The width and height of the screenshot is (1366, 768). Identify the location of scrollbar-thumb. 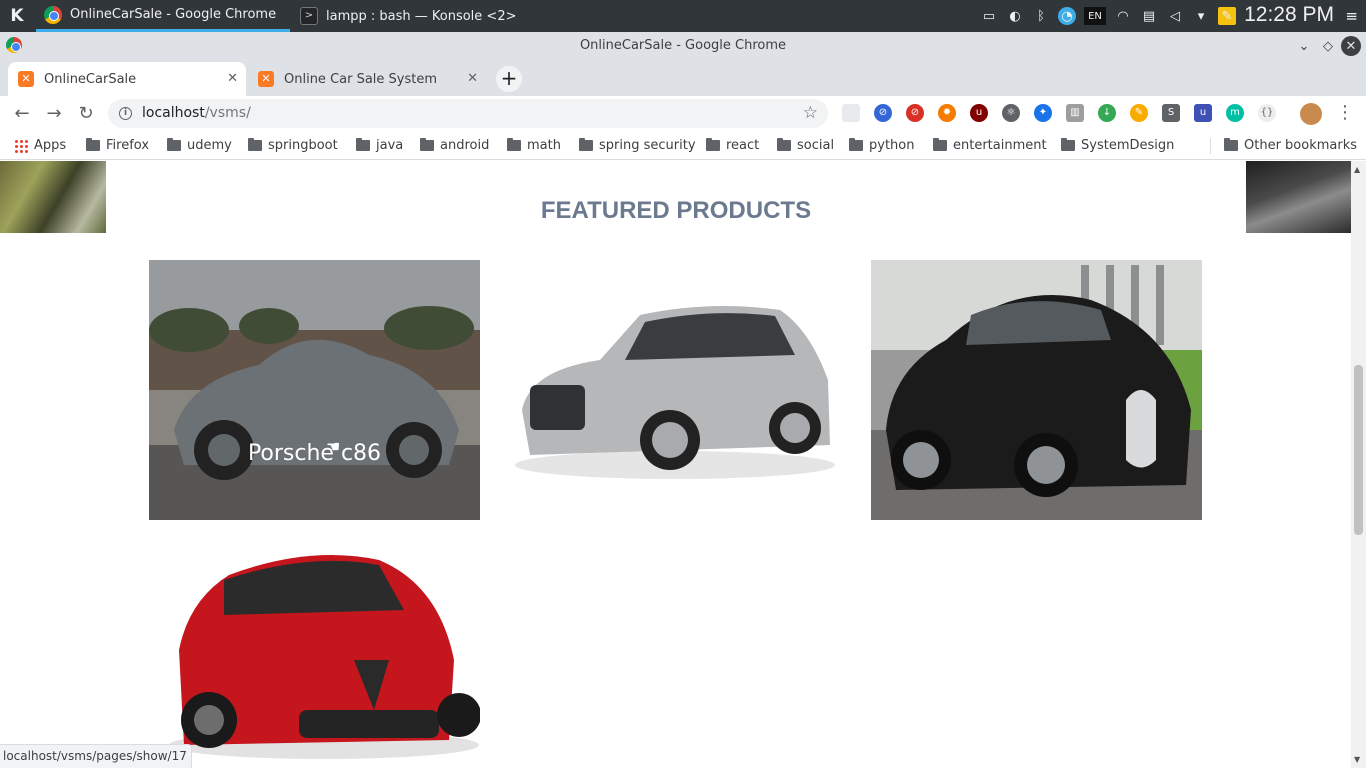
(1358, 450).